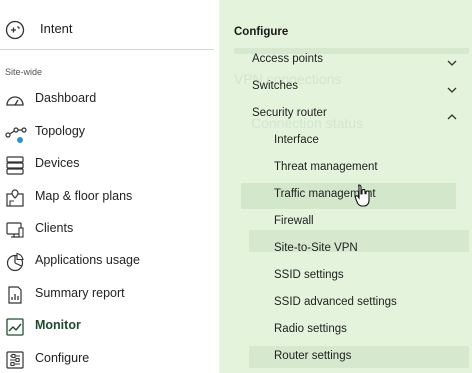 The image size is (472, 373). Describe the element at coordinates (84, 196) in the screenshot. I see `sidebar-item-label: Map & floor plans` at that location.